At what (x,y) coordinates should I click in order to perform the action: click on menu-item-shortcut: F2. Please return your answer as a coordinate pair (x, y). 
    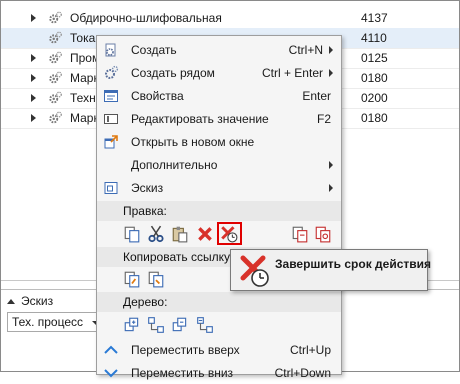
    Looking at the image, I should click on (323, 119).